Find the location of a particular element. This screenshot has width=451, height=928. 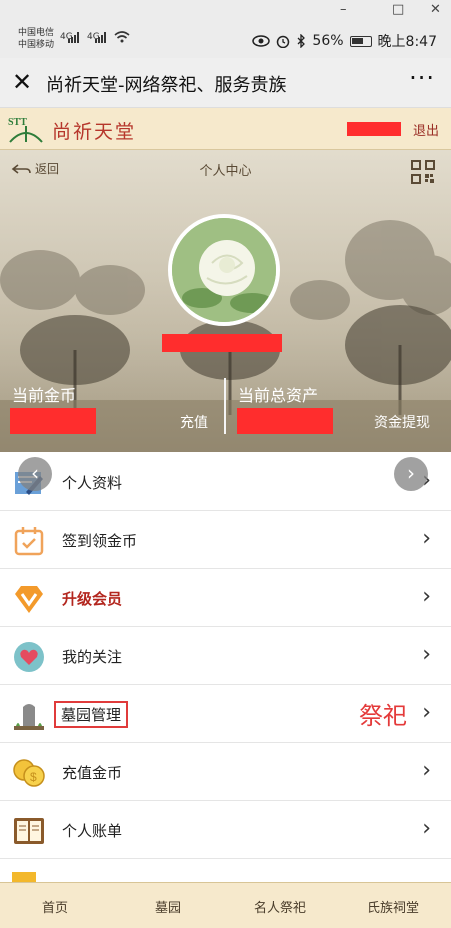

menu-item-follow: 我的关注 › is located at coordinates (225, 656).